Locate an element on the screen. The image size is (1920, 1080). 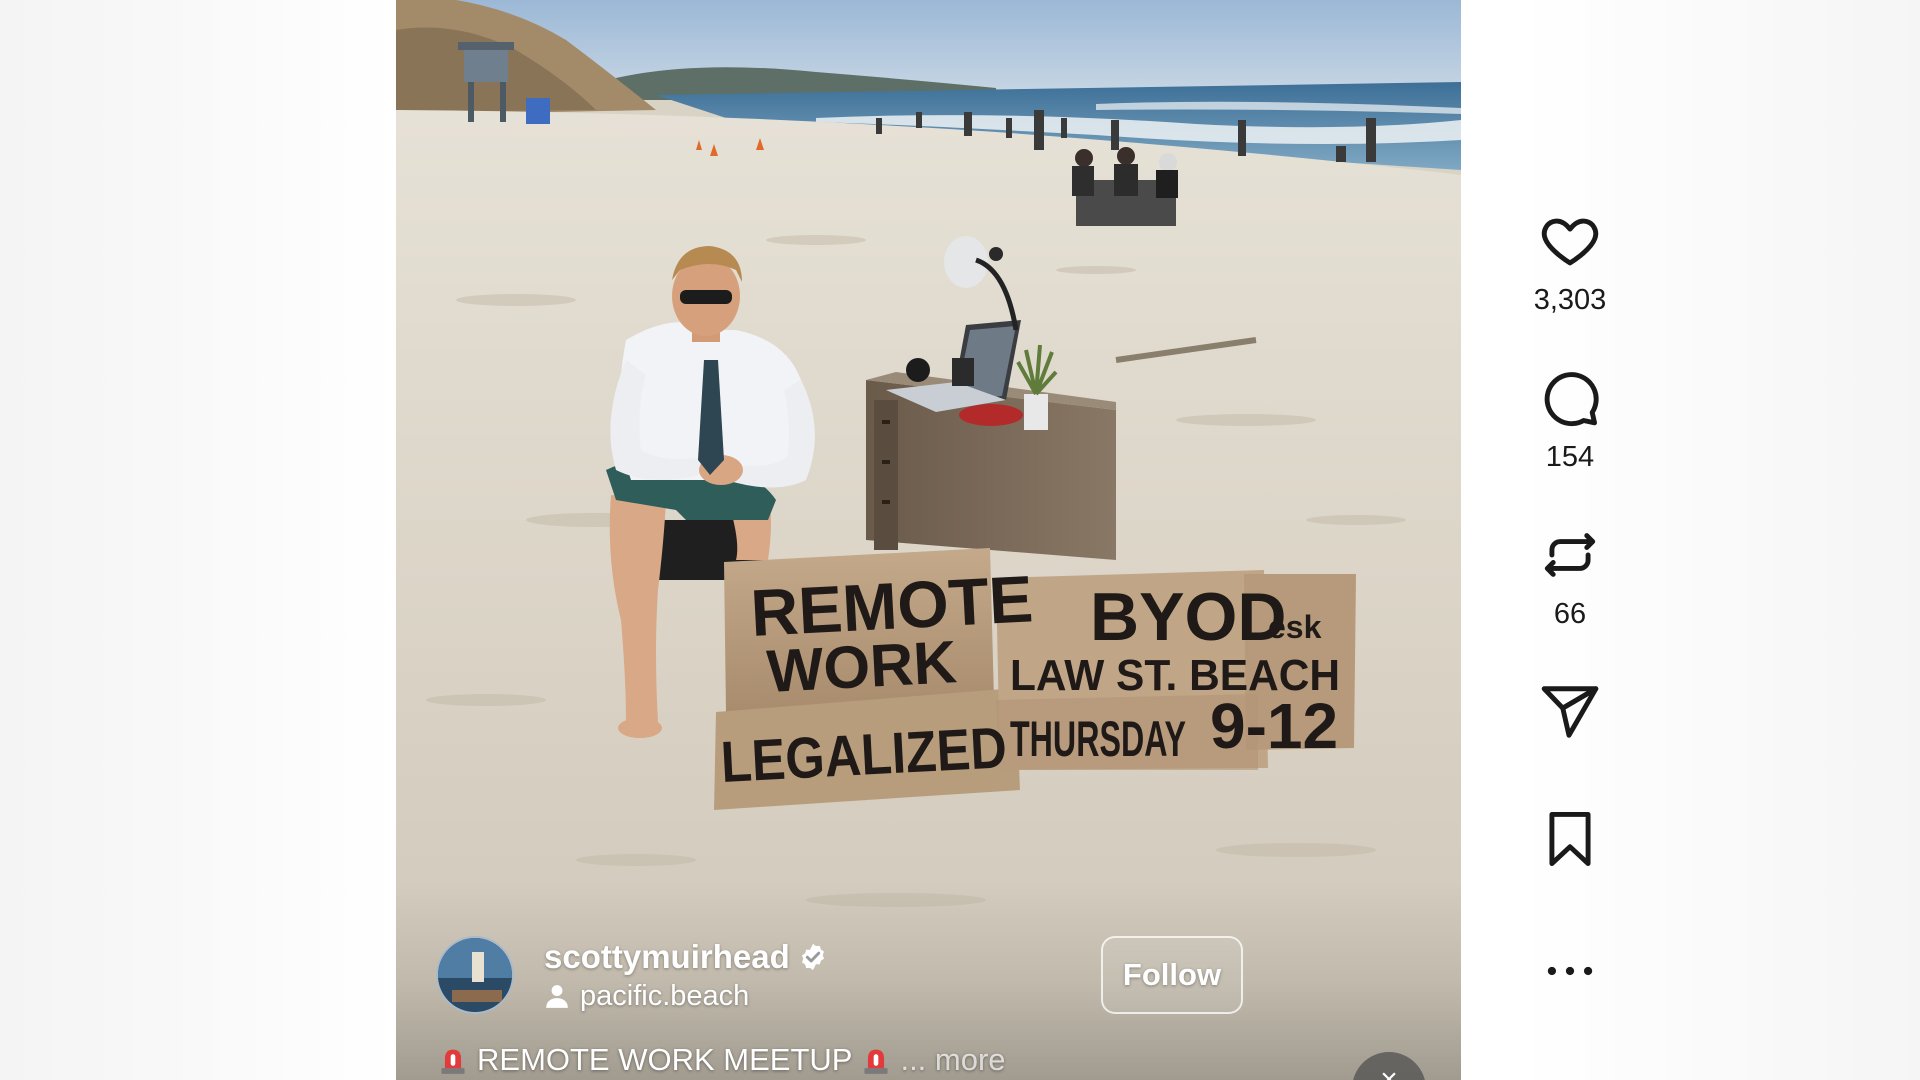
person-icon is located at coordinates (557, 996).